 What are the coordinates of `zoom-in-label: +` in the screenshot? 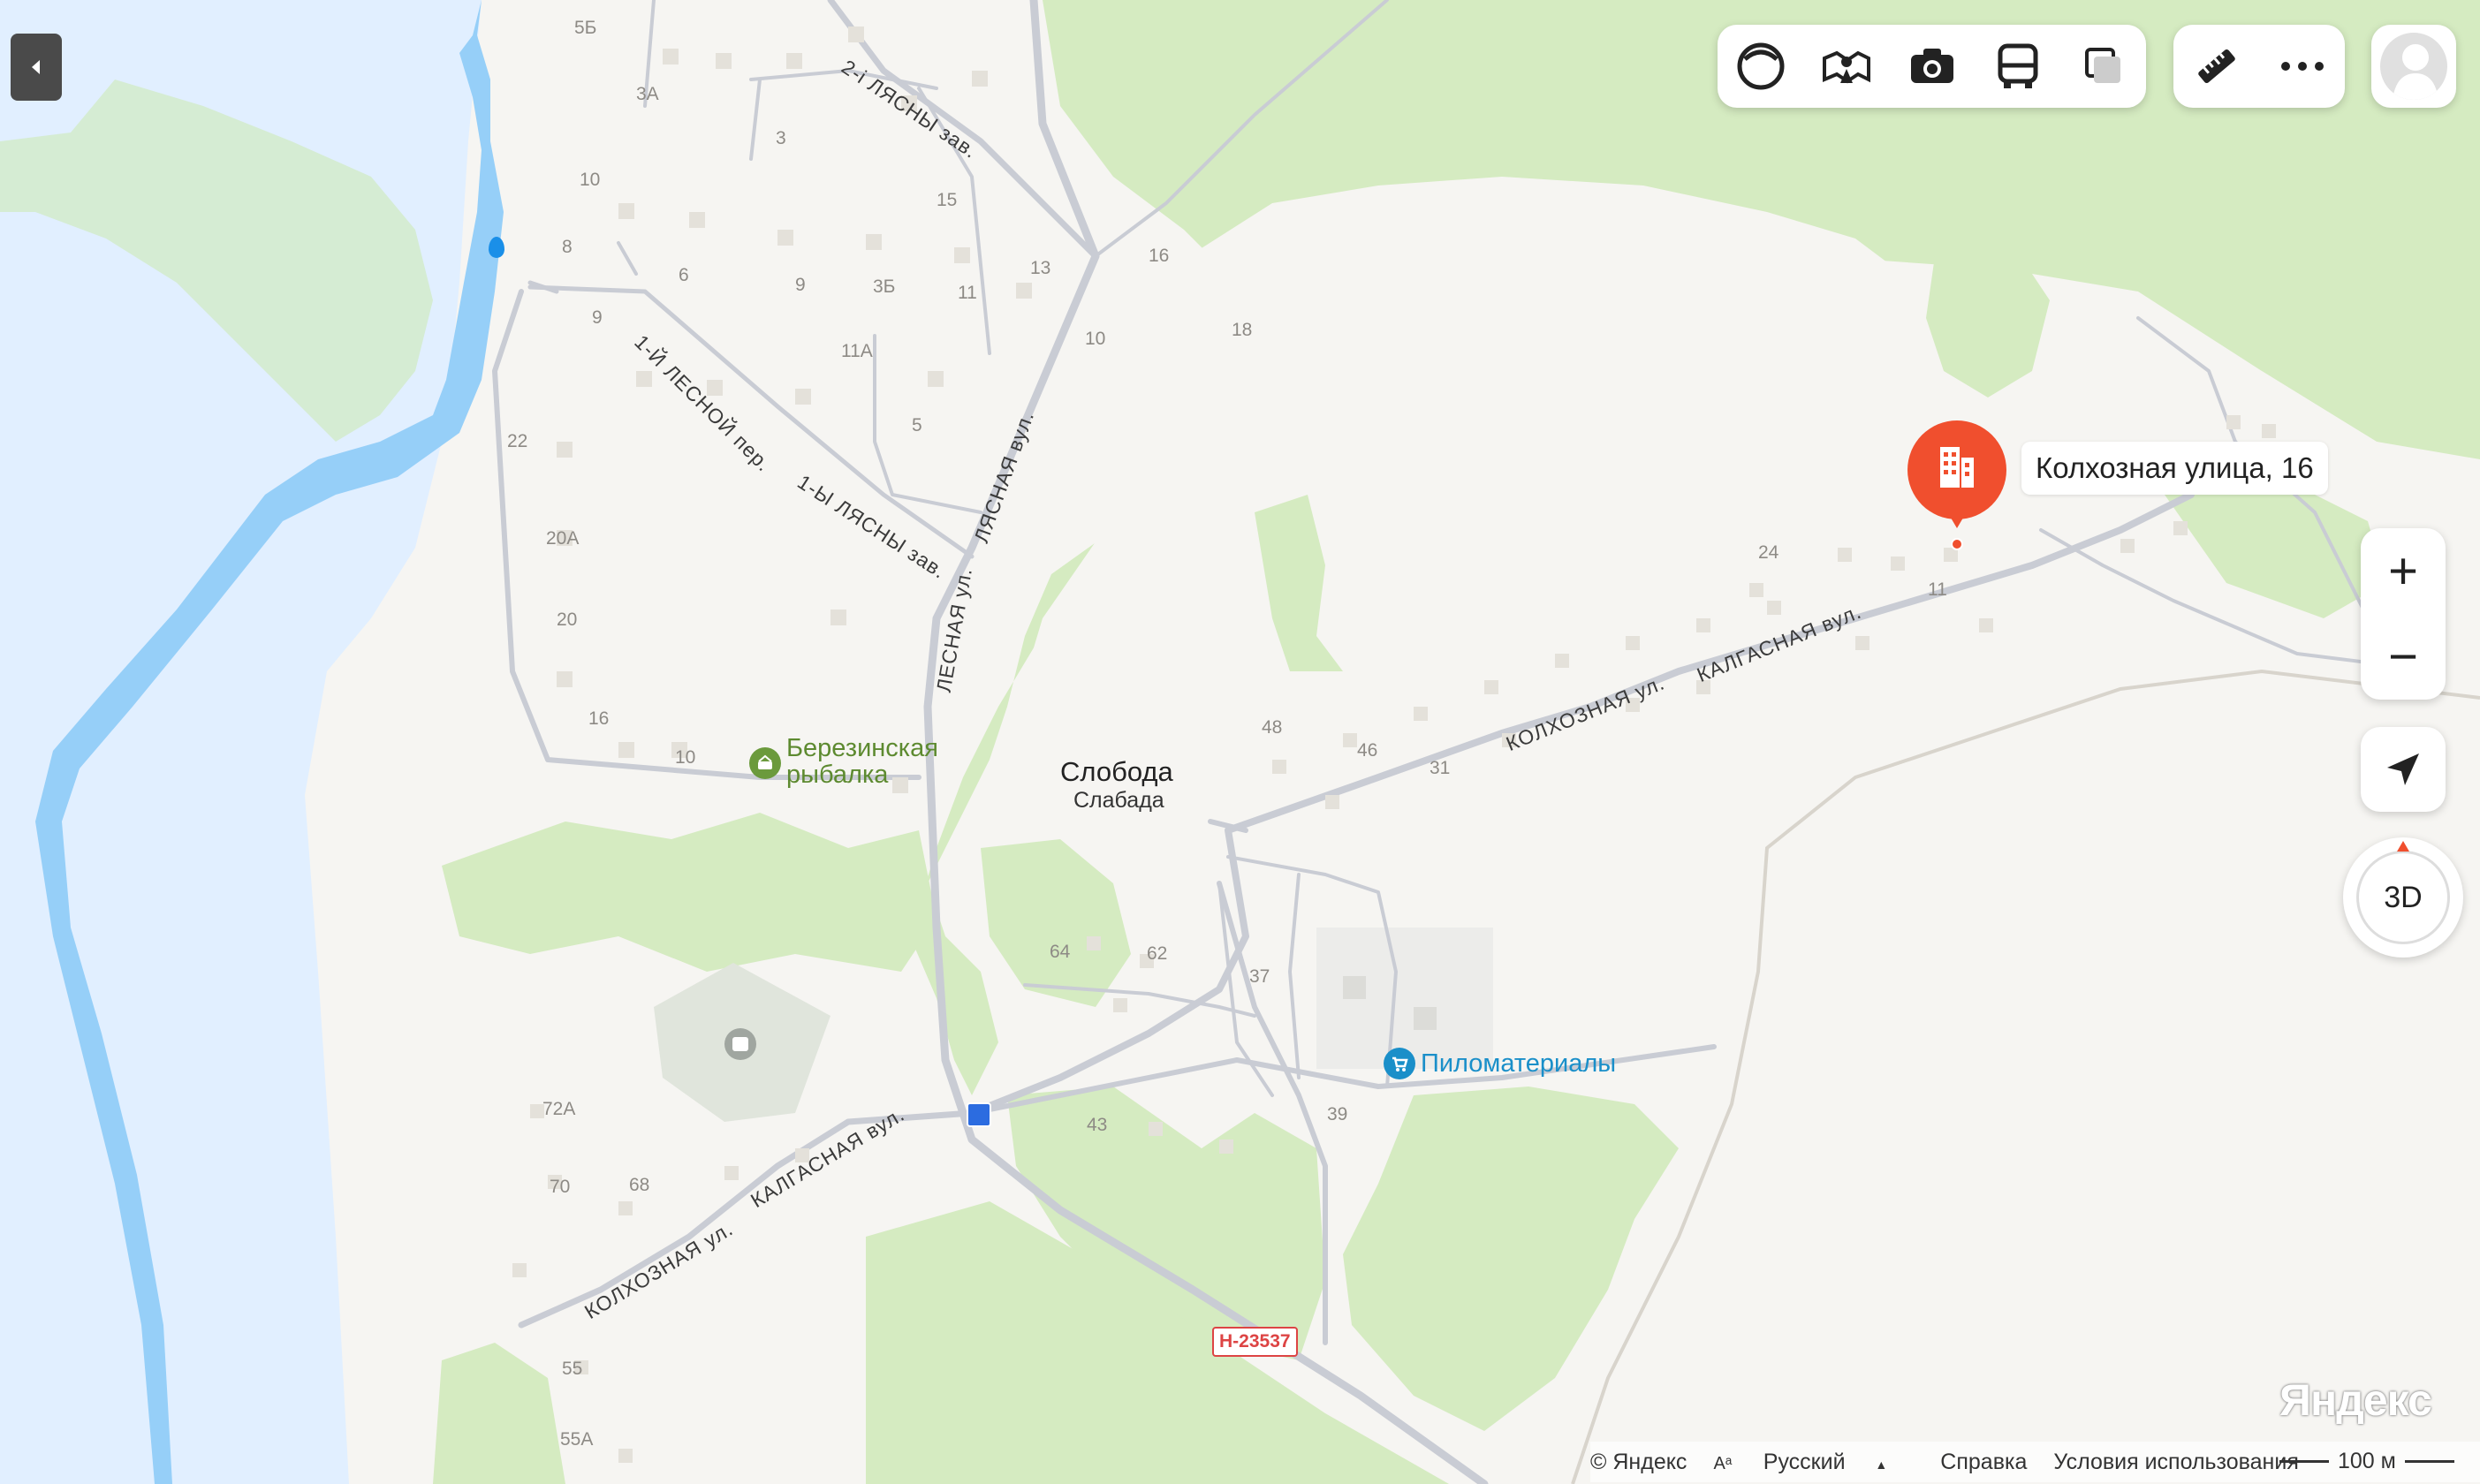 It's located at (2403, 571).